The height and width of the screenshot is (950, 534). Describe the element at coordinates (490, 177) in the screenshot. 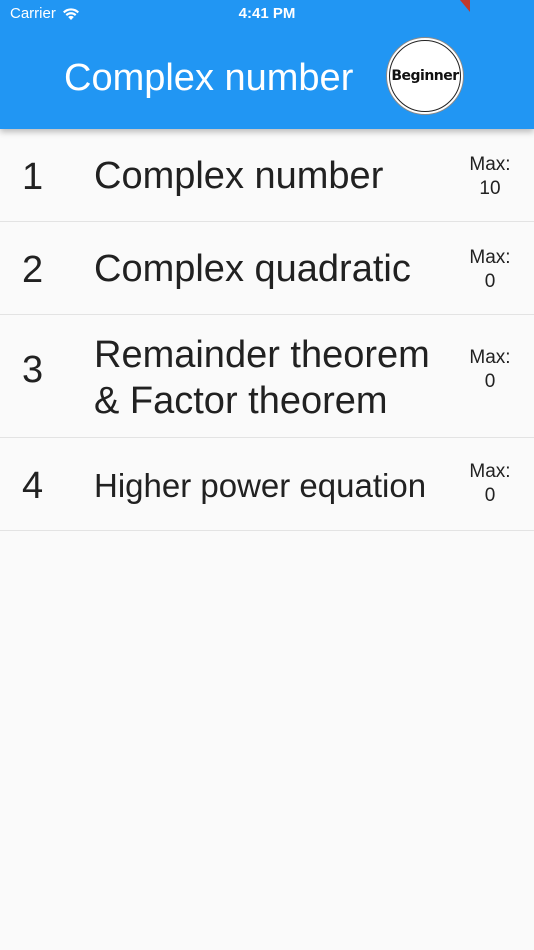

I see `item-max: Max: 10` at that location.